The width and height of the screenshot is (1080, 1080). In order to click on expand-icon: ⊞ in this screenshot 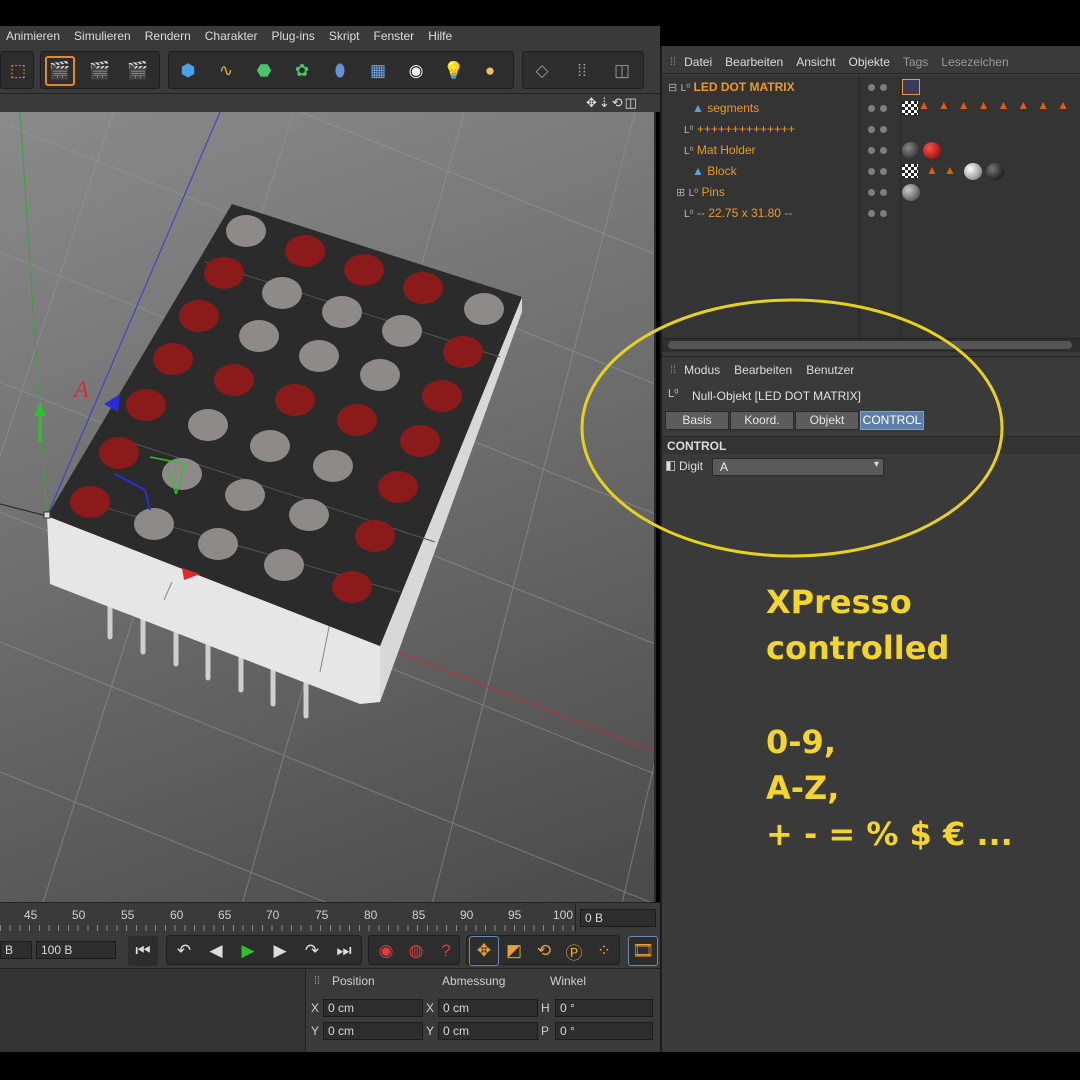, I will do `click(680, 193)`.